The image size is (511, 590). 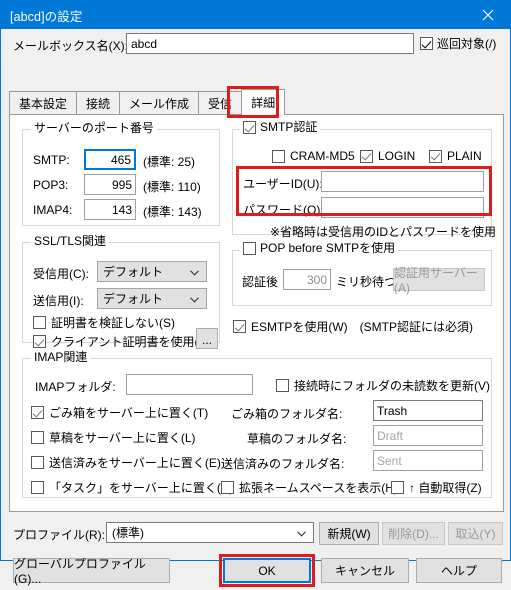 I want to click on tab-mail-compose: メール作成, so click(x=159, y=103).